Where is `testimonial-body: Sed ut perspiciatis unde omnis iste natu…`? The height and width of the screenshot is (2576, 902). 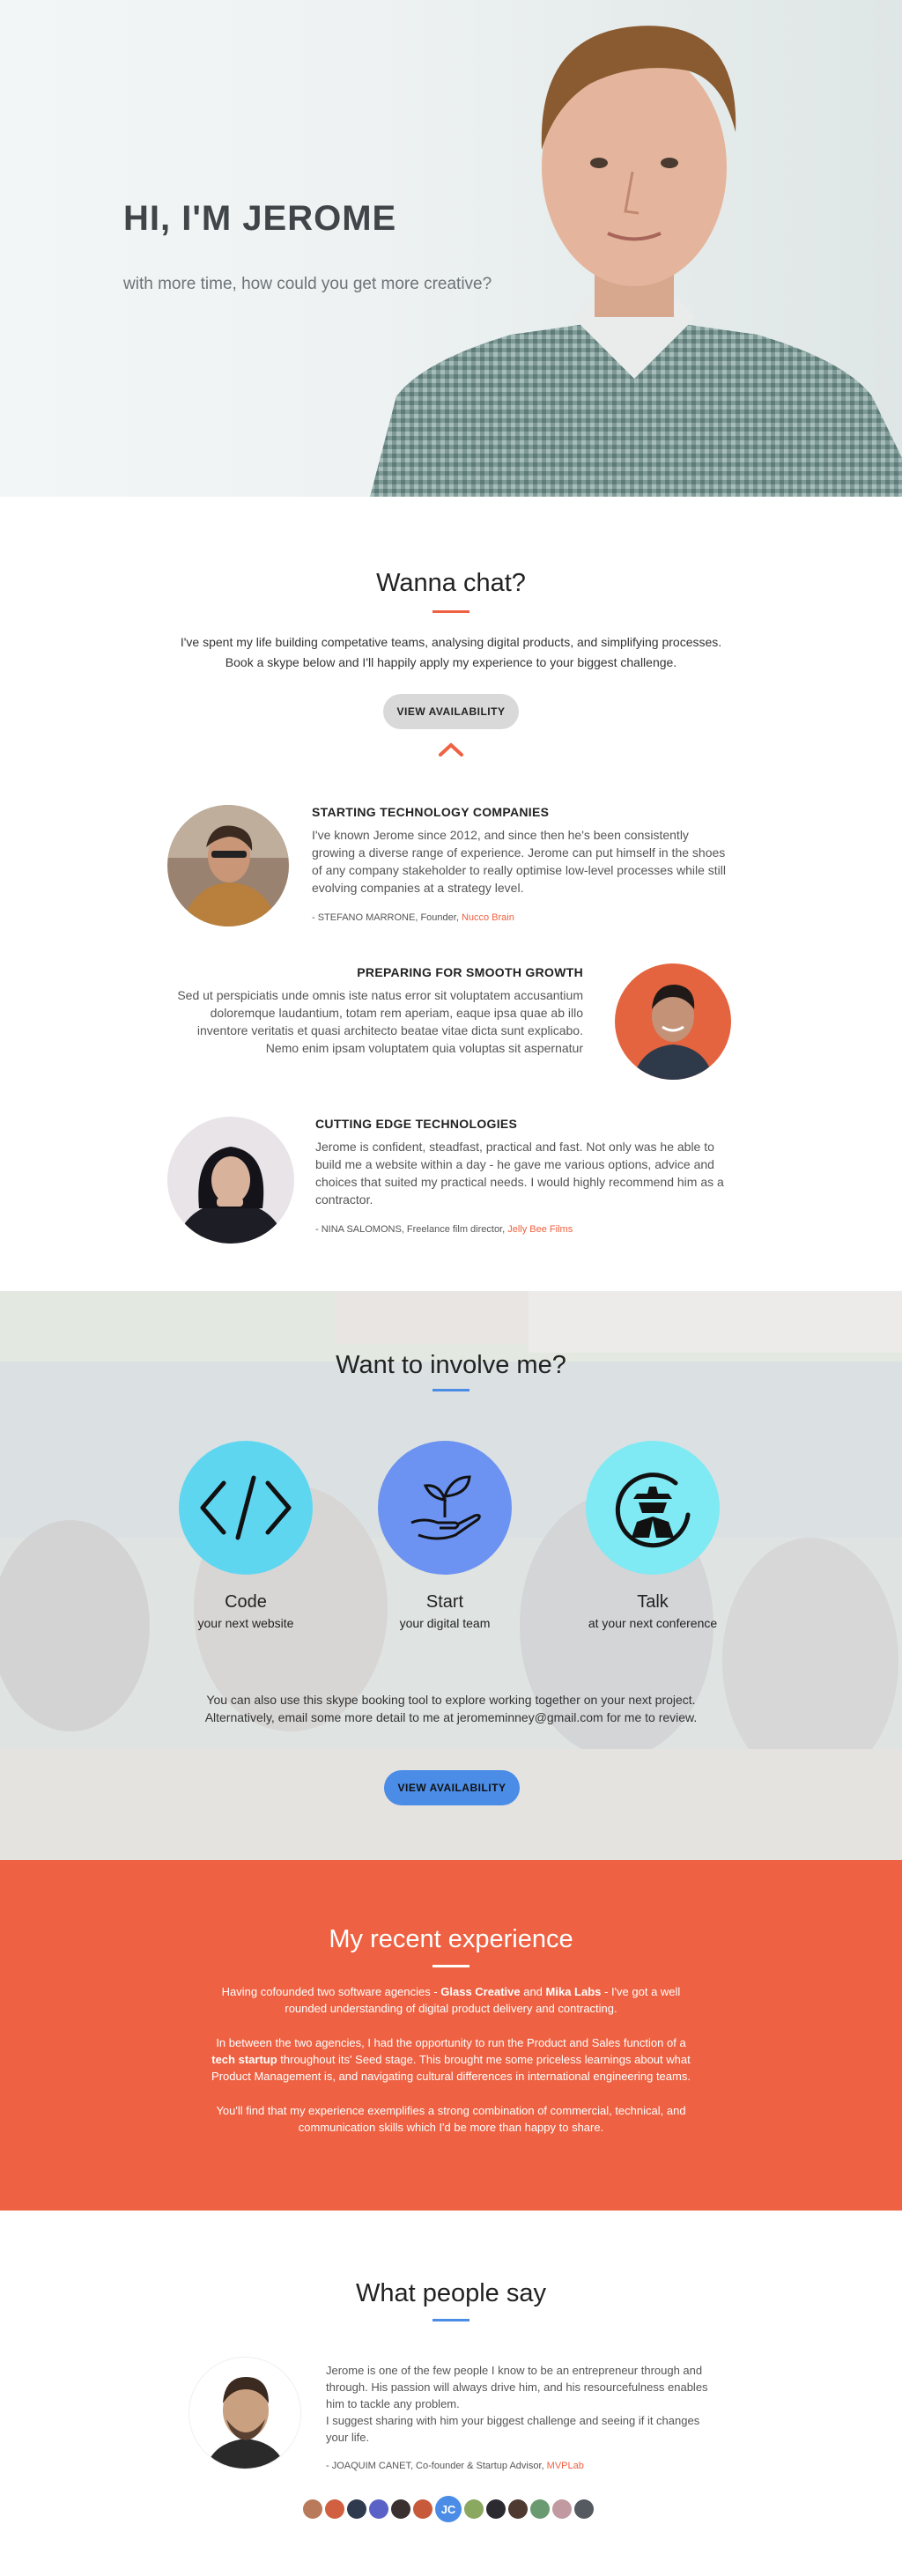 testimonial-body: Sed ut perspiciatis unde omnis iste natu… is located at coordinates (380, 1021).